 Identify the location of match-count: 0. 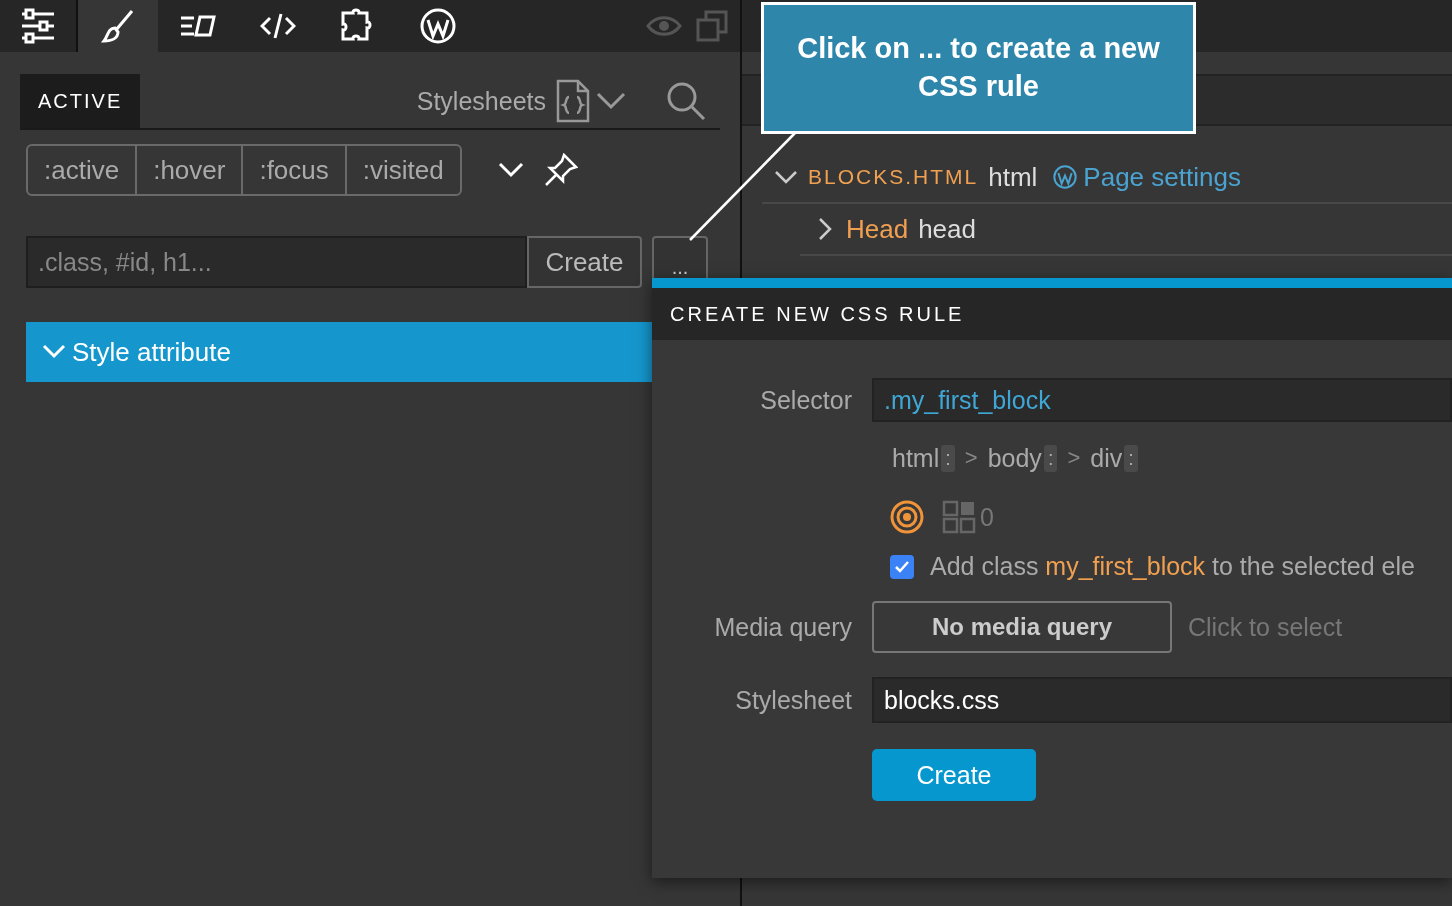
(987, 517).